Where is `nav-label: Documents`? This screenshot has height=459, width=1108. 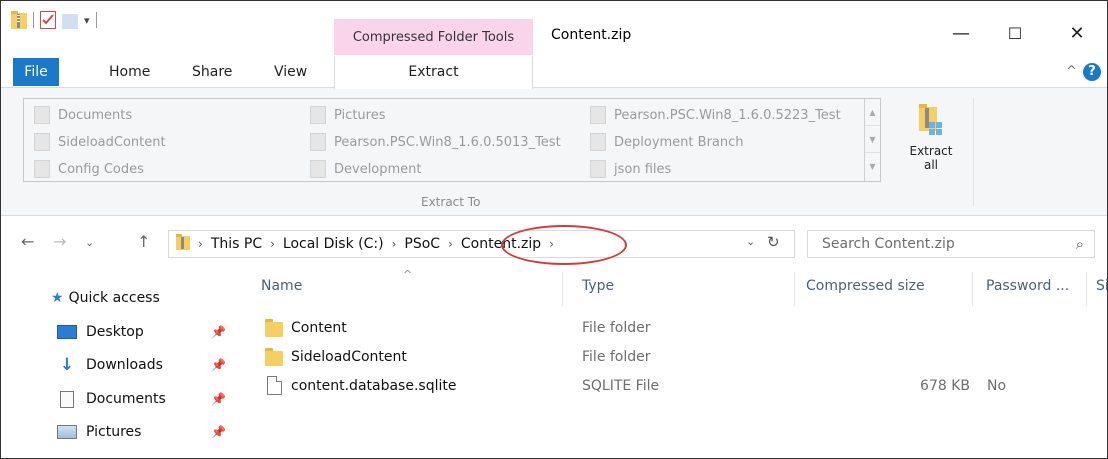 nav-label: Documents is located at coordinates (126, 399).